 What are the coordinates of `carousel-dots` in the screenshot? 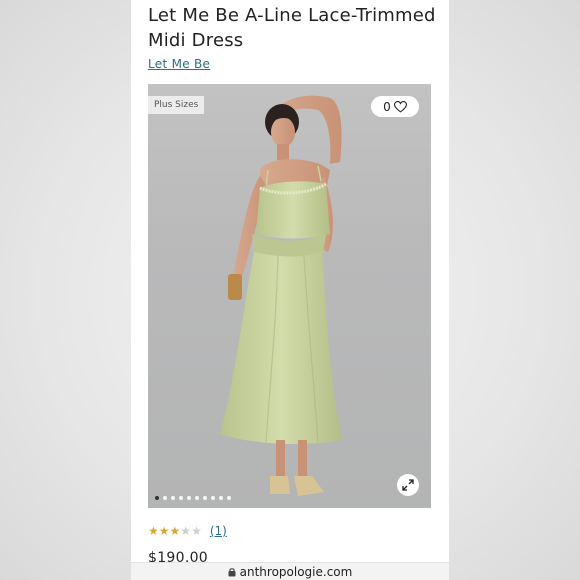 It's located at (193, 498).